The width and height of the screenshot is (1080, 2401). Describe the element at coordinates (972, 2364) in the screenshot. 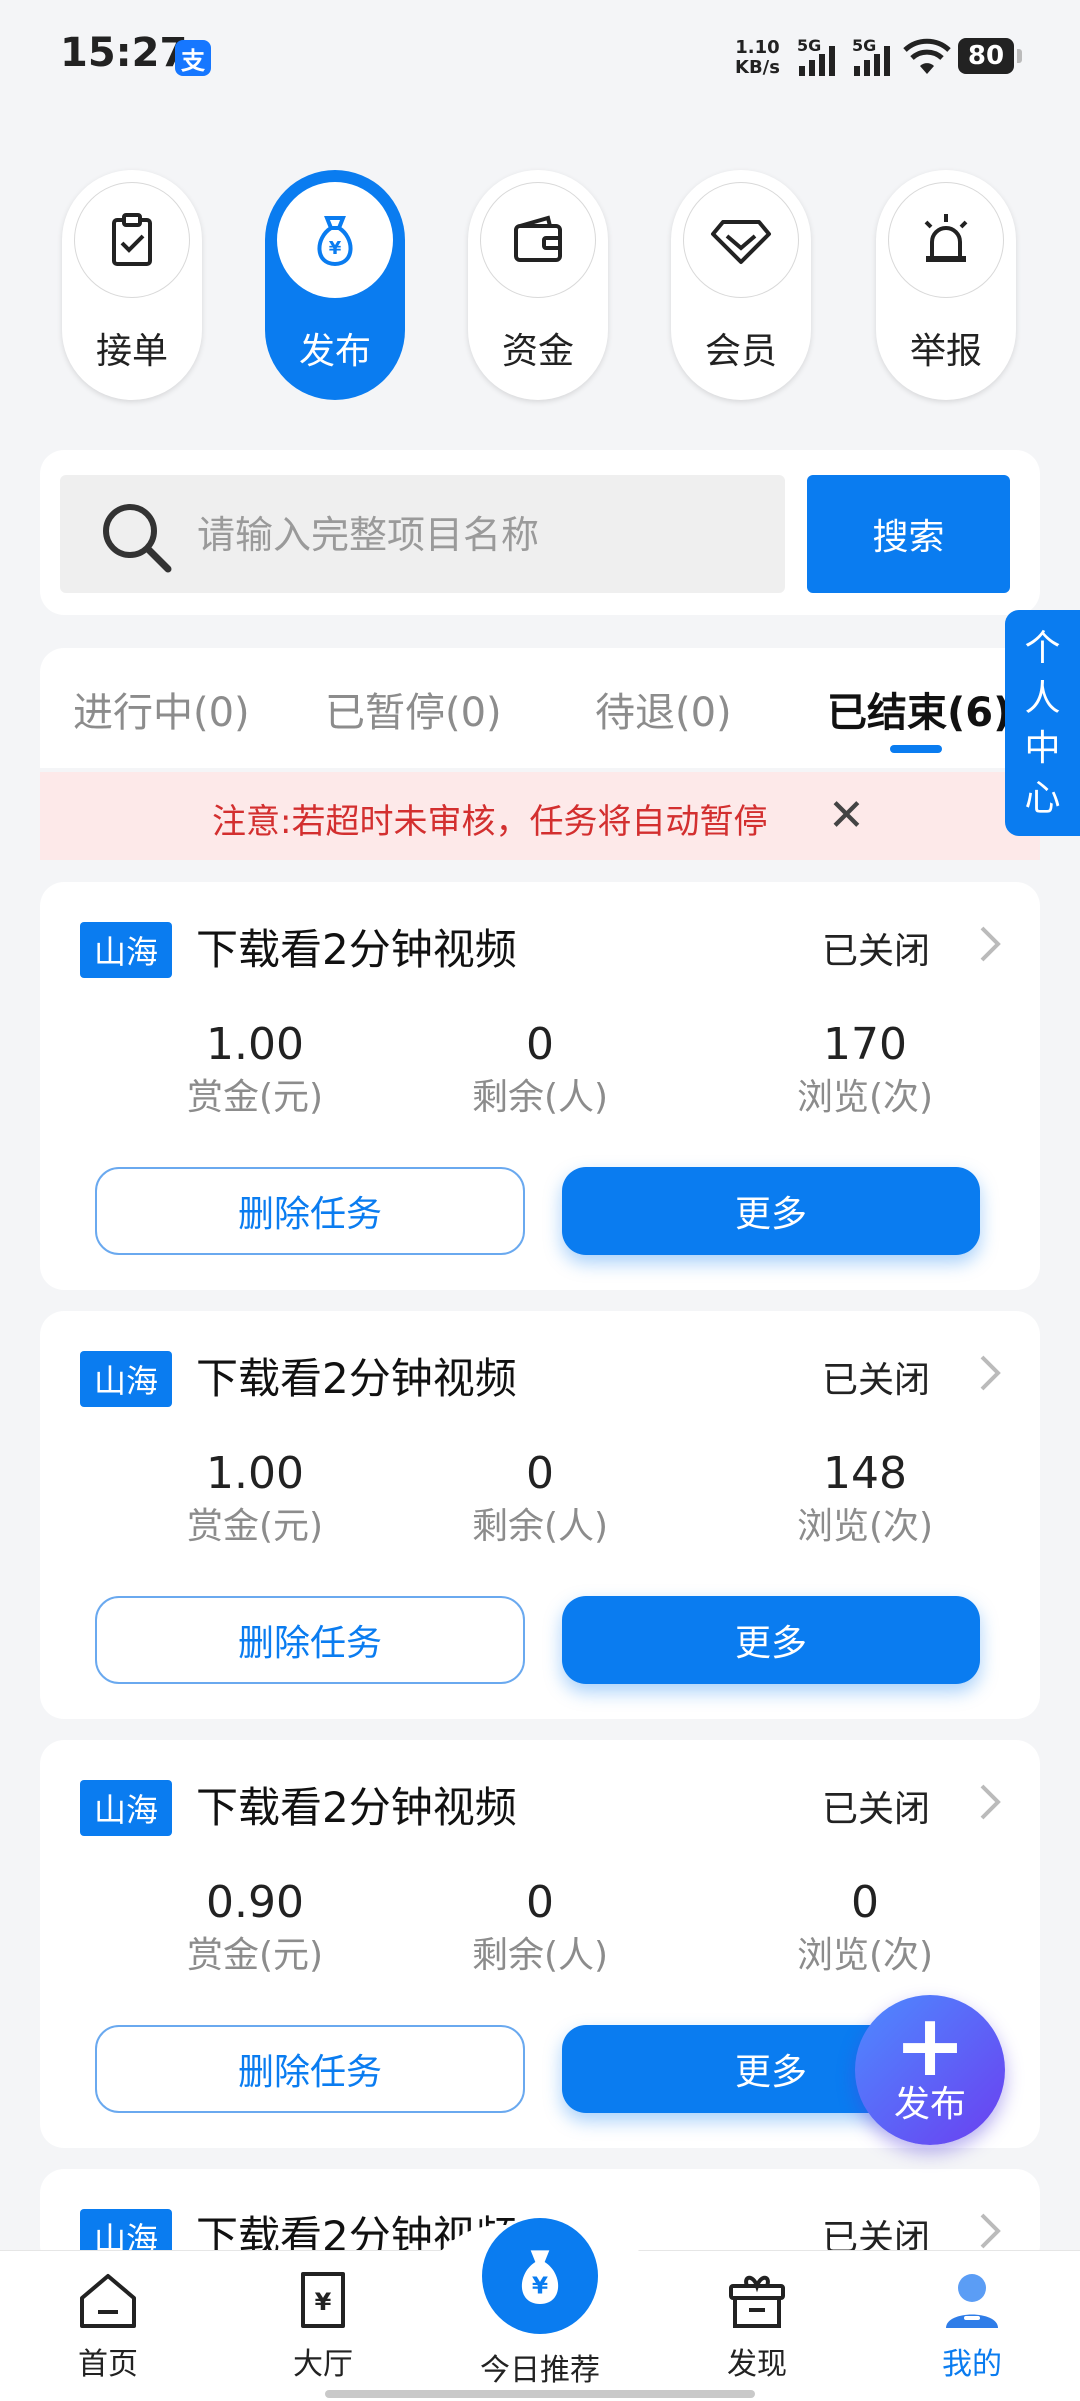

I see `nav-label: 我的` at that location.